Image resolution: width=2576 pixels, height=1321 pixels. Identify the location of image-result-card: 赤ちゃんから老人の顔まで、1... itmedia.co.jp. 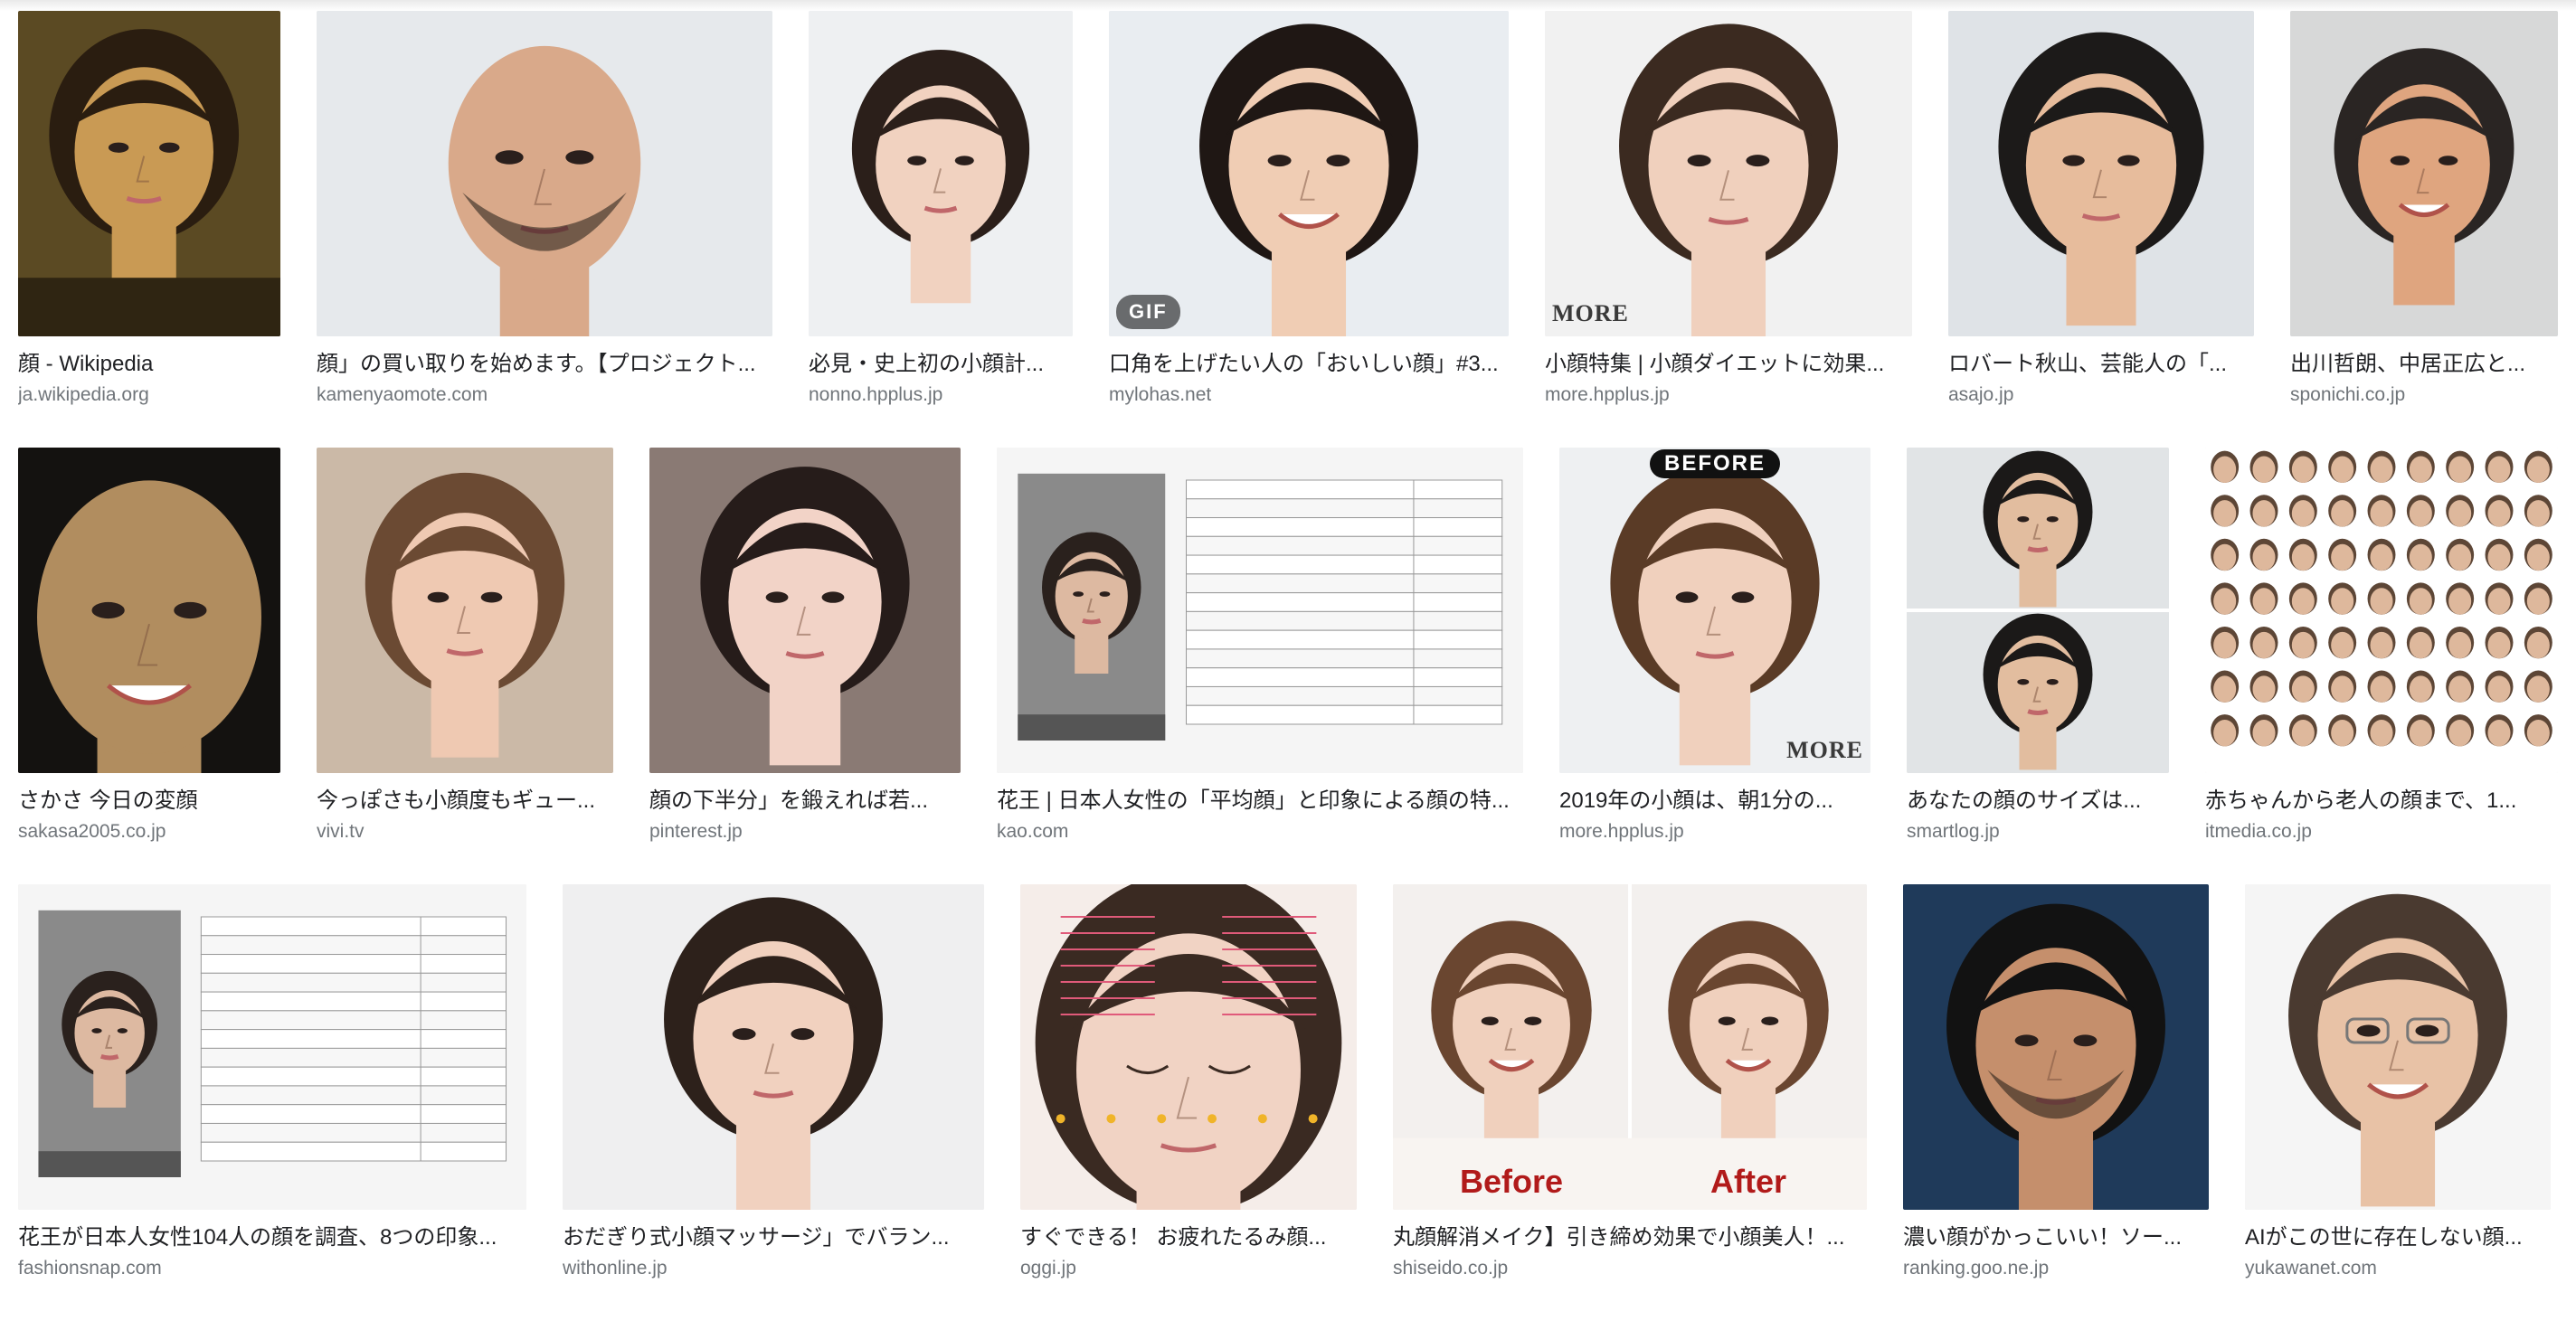
(2381, 648).